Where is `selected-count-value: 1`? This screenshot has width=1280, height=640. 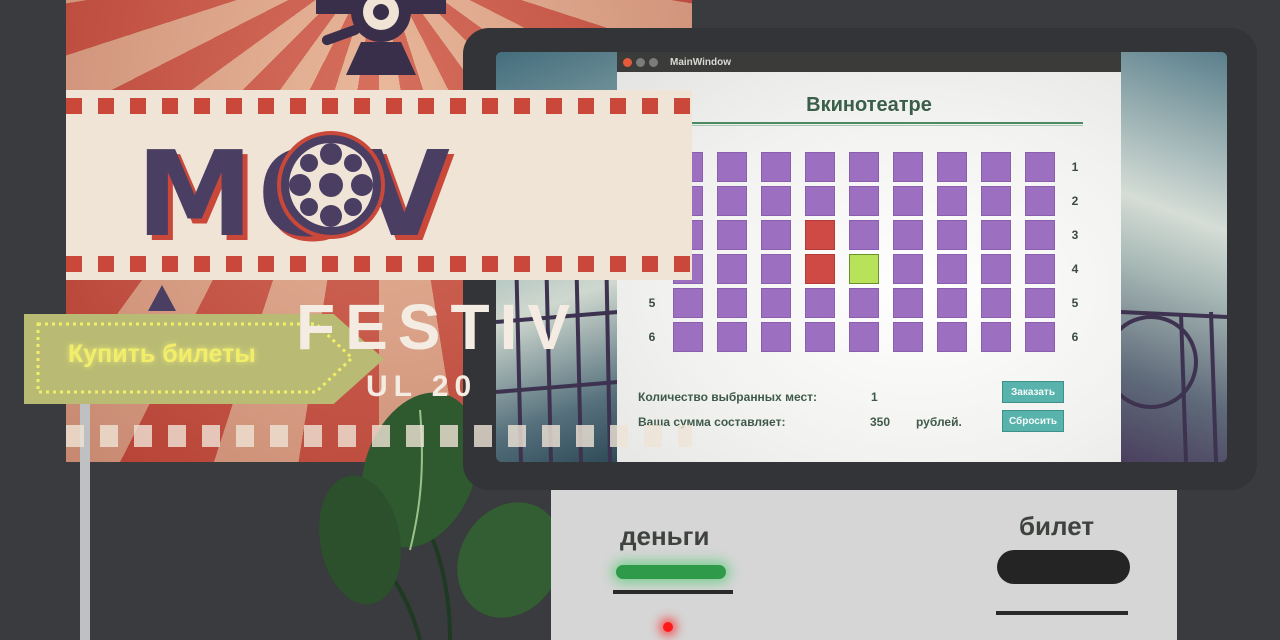 selected-count-value: 1 is located at coordinates (874, 397).